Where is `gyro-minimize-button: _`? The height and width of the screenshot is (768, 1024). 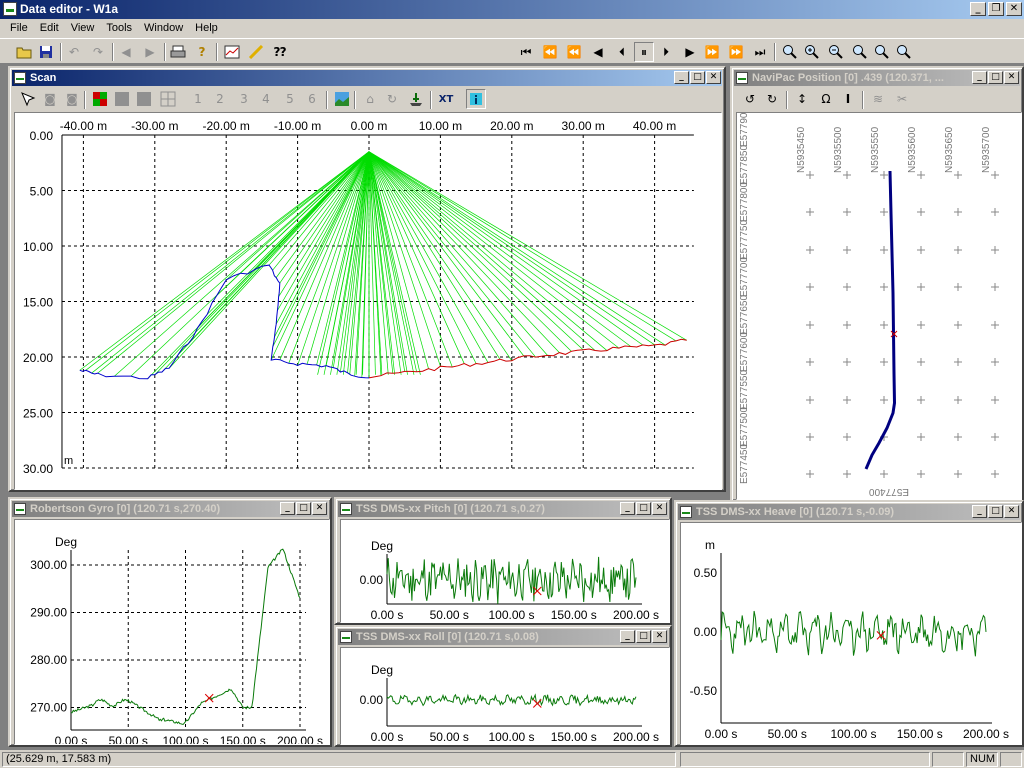 gyro-minimize-button: _ is located at coordinates (287, 508).